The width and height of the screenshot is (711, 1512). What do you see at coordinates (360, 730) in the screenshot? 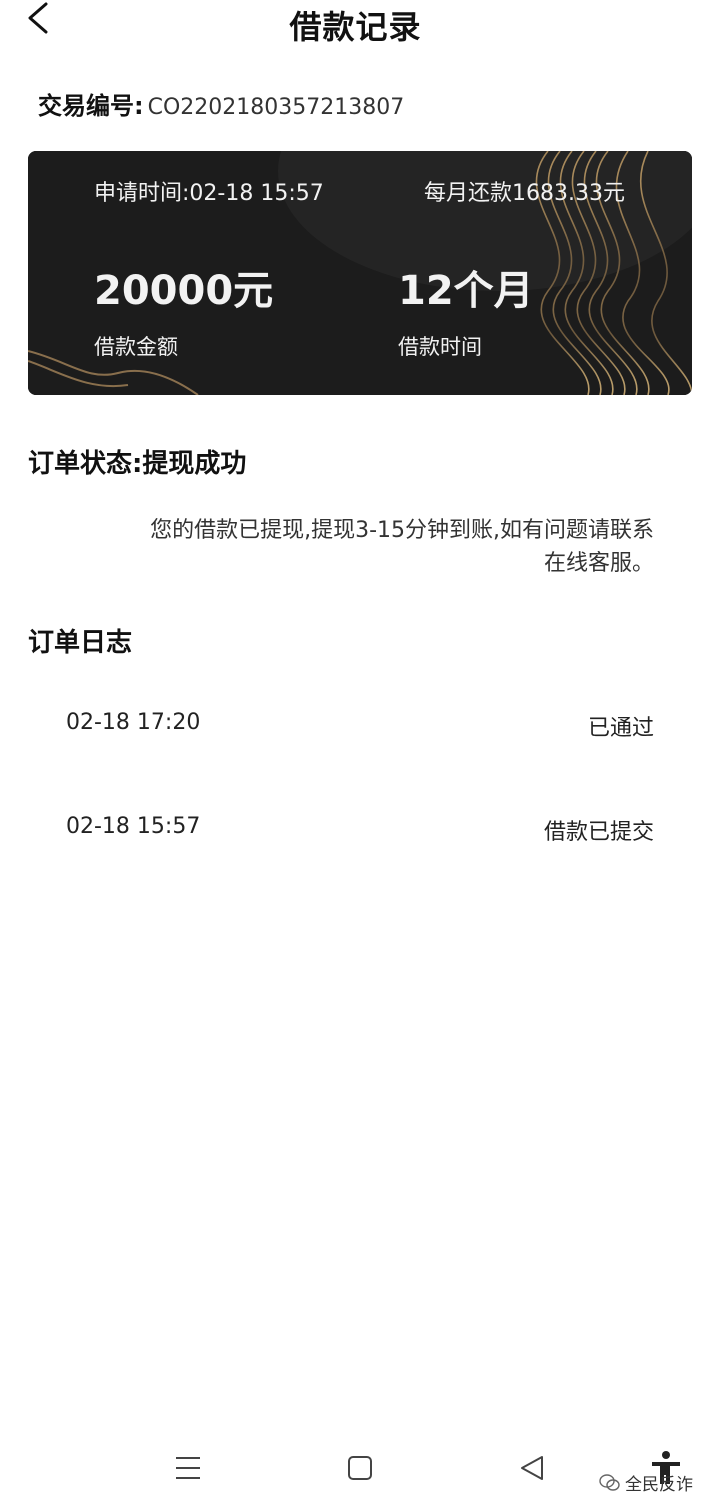
I see `log-entry: 02-18 17:20 已通过` at bounding box center [360, 730].